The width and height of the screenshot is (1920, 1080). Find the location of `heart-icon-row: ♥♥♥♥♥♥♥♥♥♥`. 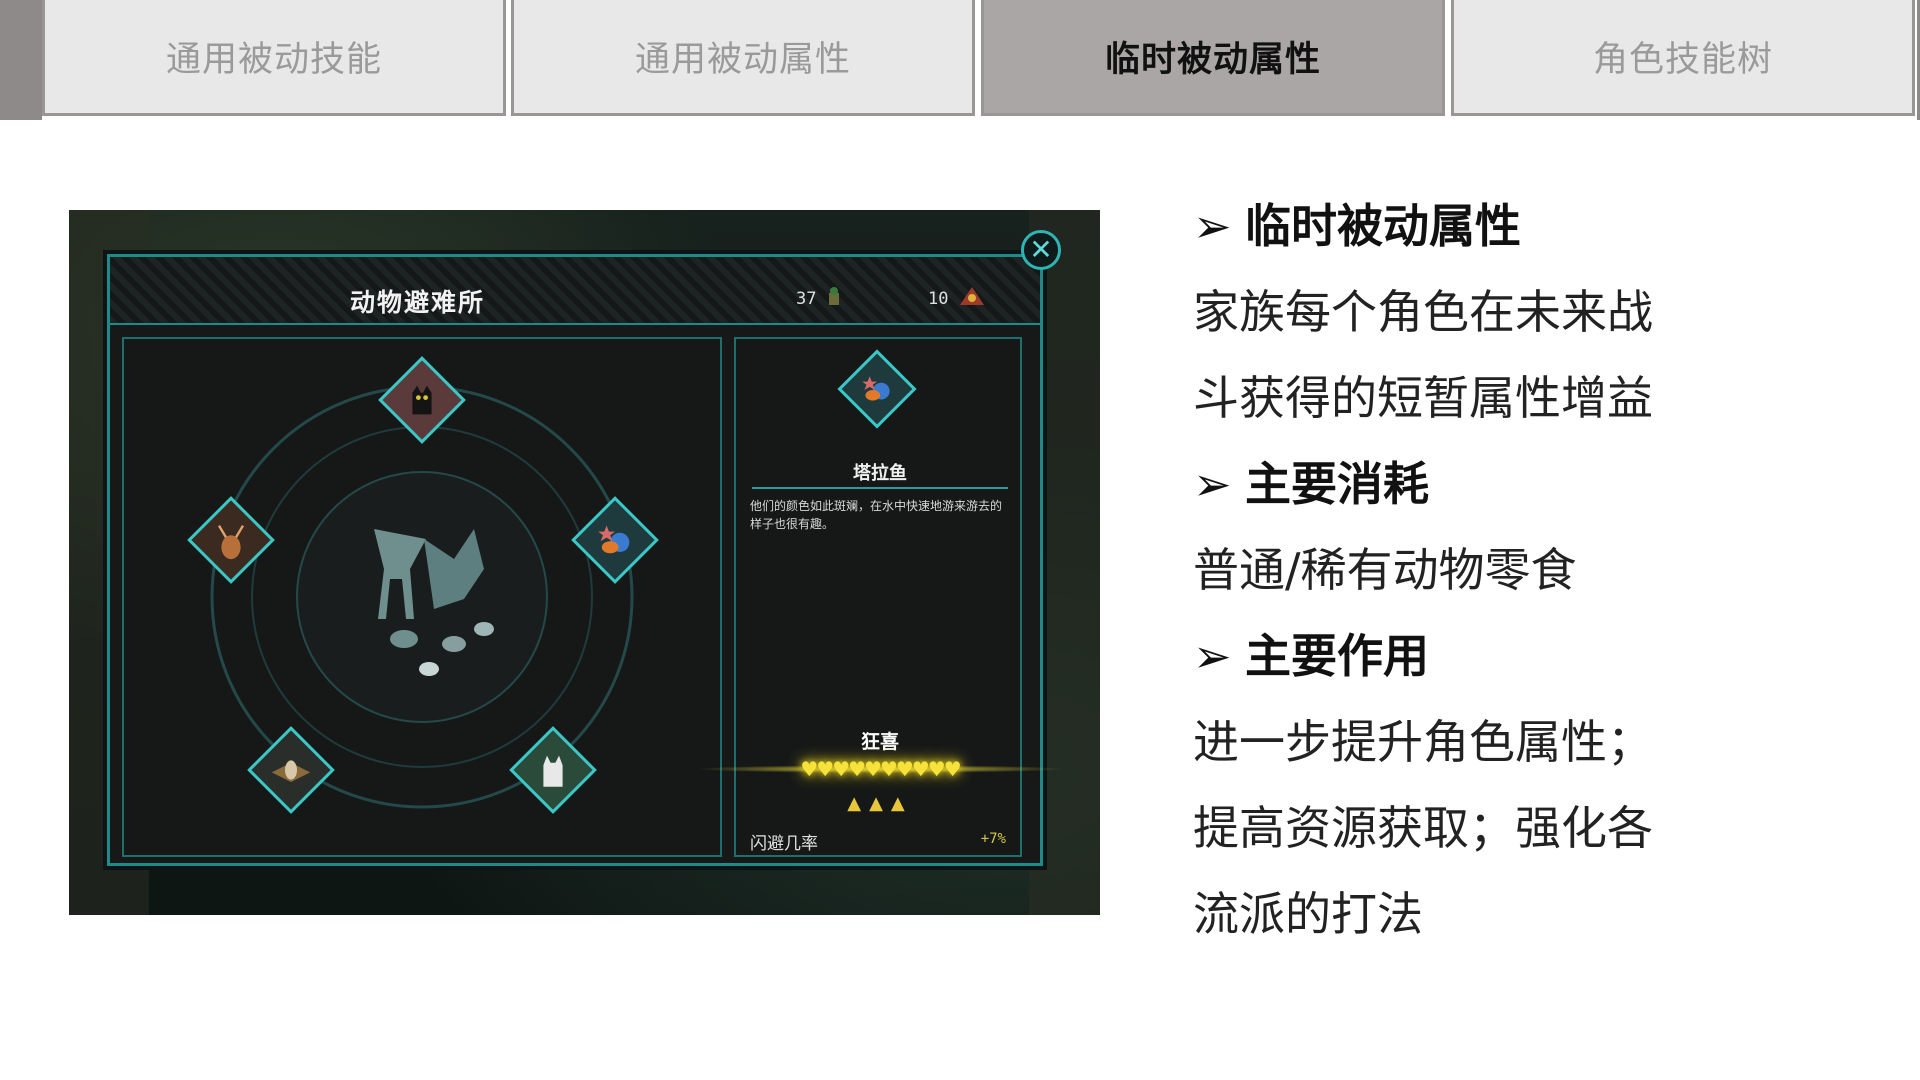

heart-icon-row: ♥♥♥♥♥♥♥♥♥♥ is located at coordinates (880, 769).